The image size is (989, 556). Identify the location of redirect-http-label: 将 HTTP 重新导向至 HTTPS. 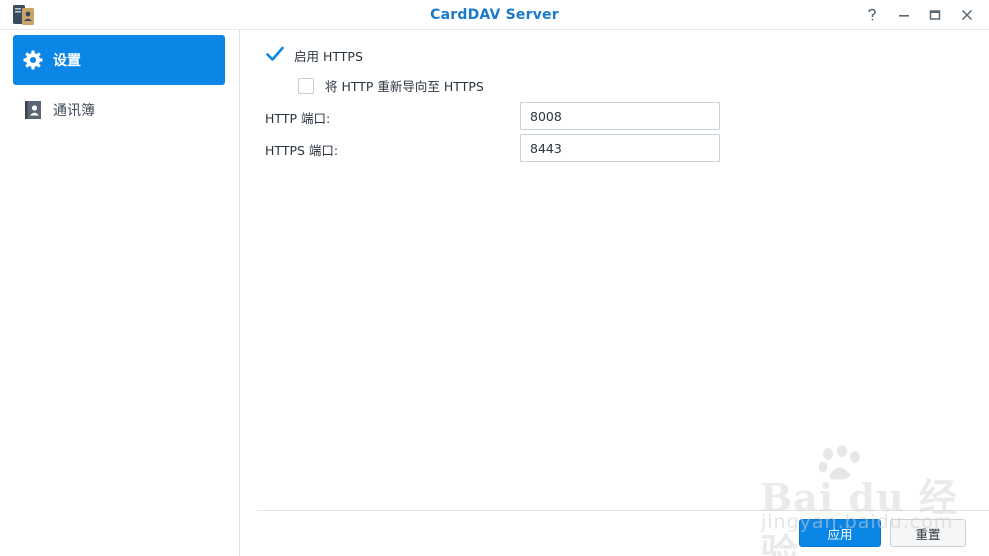
(404, 86).